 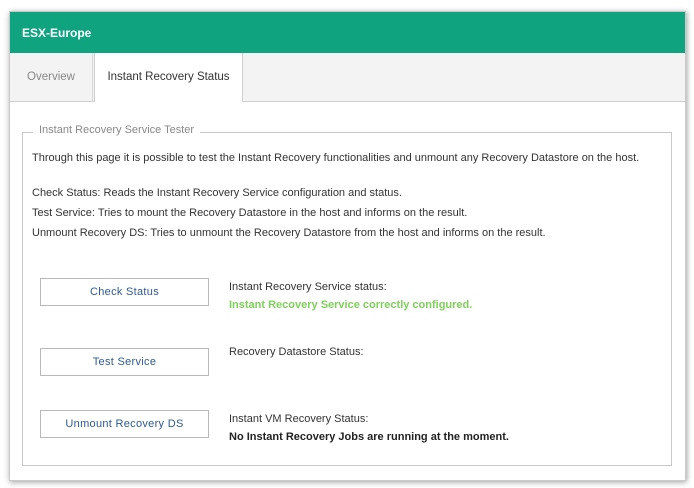 I want to click on vm-recovery-status-label: Instant VM Recovery Status:, so click(x=299, y=419).